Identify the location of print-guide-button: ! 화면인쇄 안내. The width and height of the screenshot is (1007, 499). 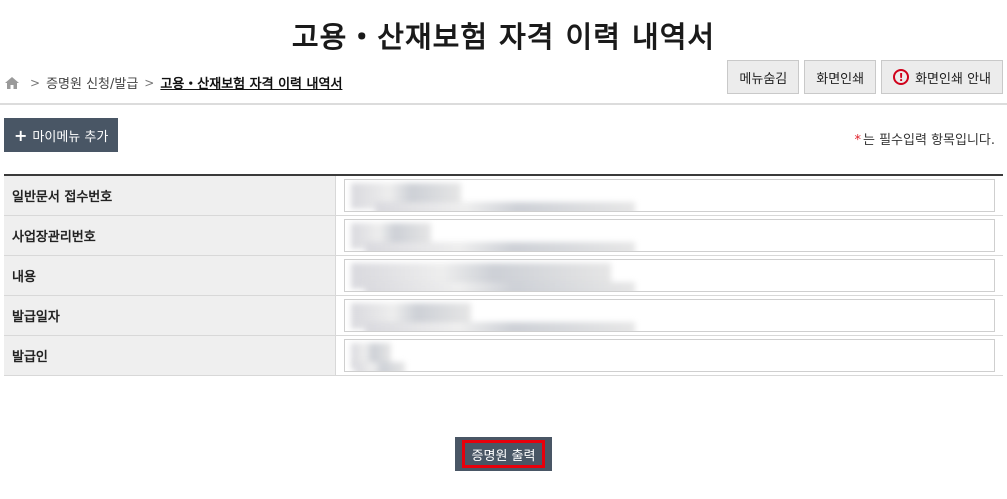
(942, 77).